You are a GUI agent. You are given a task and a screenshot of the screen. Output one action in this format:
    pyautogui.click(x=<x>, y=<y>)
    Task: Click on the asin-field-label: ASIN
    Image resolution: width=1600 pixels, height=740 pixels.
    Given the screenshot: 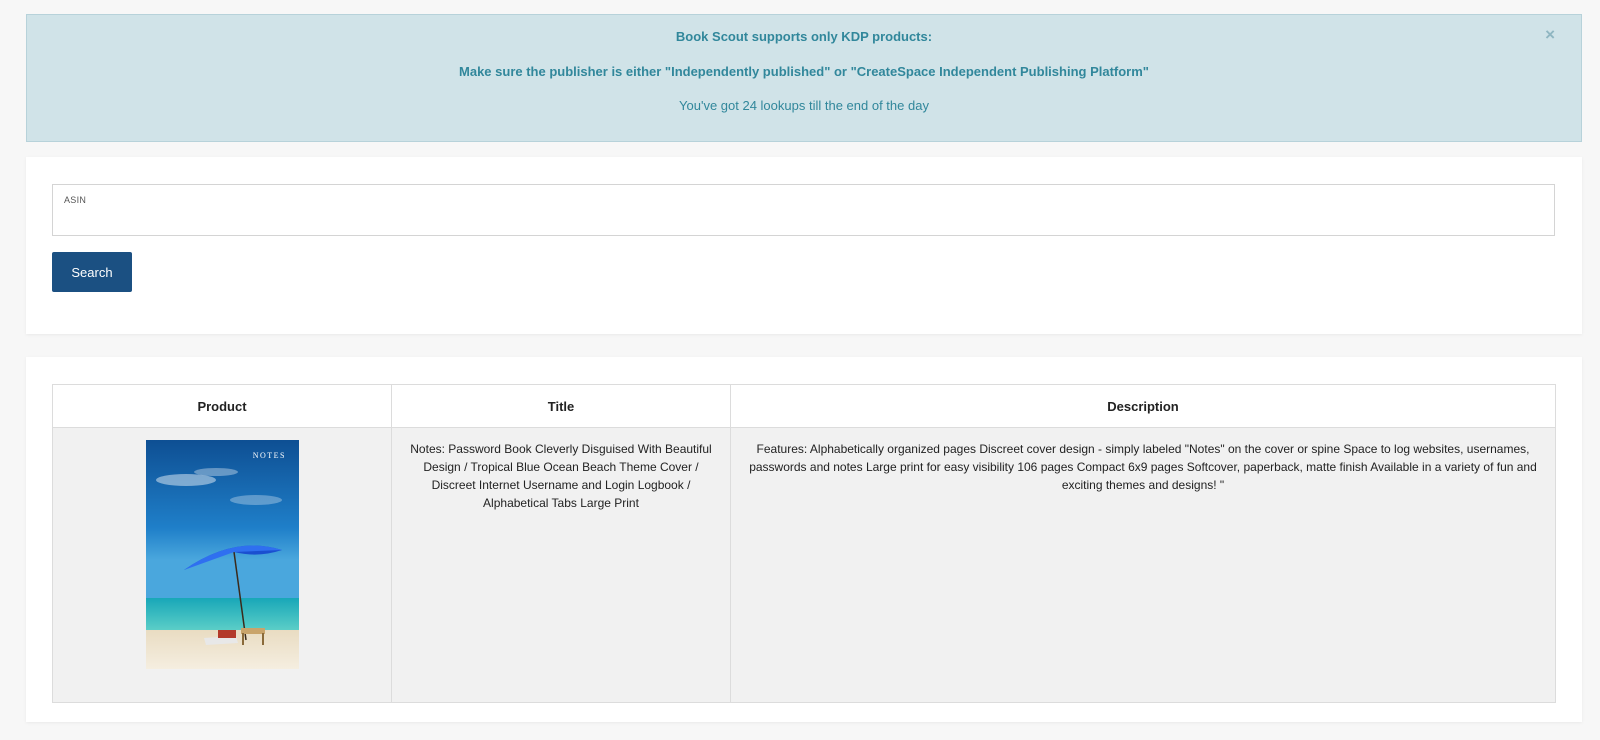 What is the action you would take?
    pyautogui.click(x=75, y=200)
    